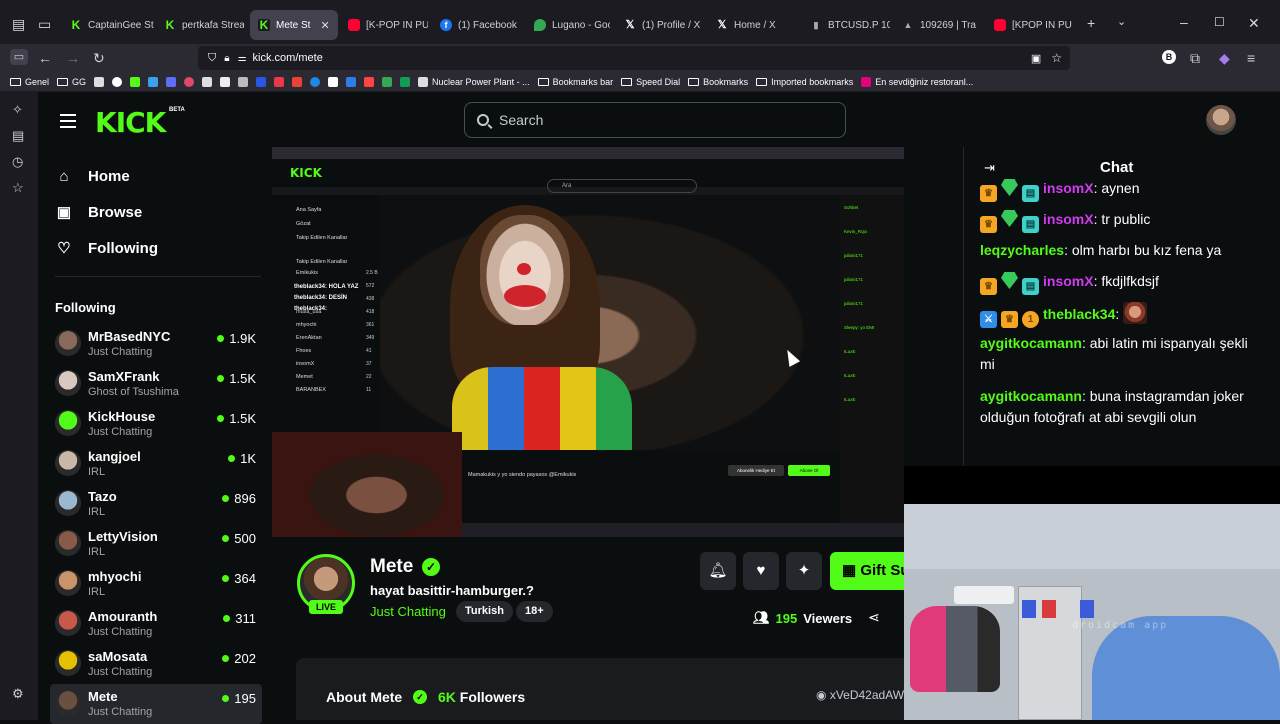 This screenshot has height=724, width=1280. Describe the element at coordinates (1195, 58) in the screenshot. I see `extensions-puzzle-icon: ⧉` at that location.